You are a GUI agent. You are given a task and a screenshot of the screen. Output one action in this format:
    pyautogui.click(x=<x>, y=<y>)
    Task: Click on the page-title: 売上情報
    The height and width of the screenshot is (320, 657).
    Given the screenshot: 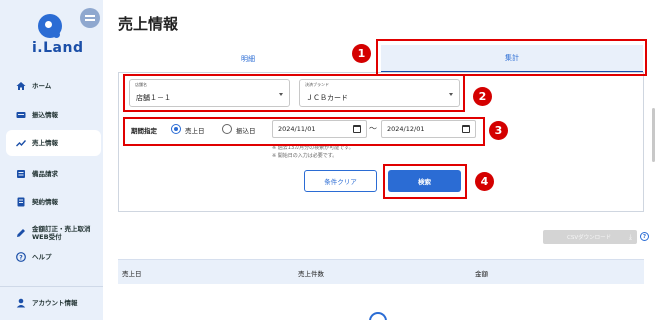 What is the action you would take?
    pyautogui.click(x=148, y=24)
    